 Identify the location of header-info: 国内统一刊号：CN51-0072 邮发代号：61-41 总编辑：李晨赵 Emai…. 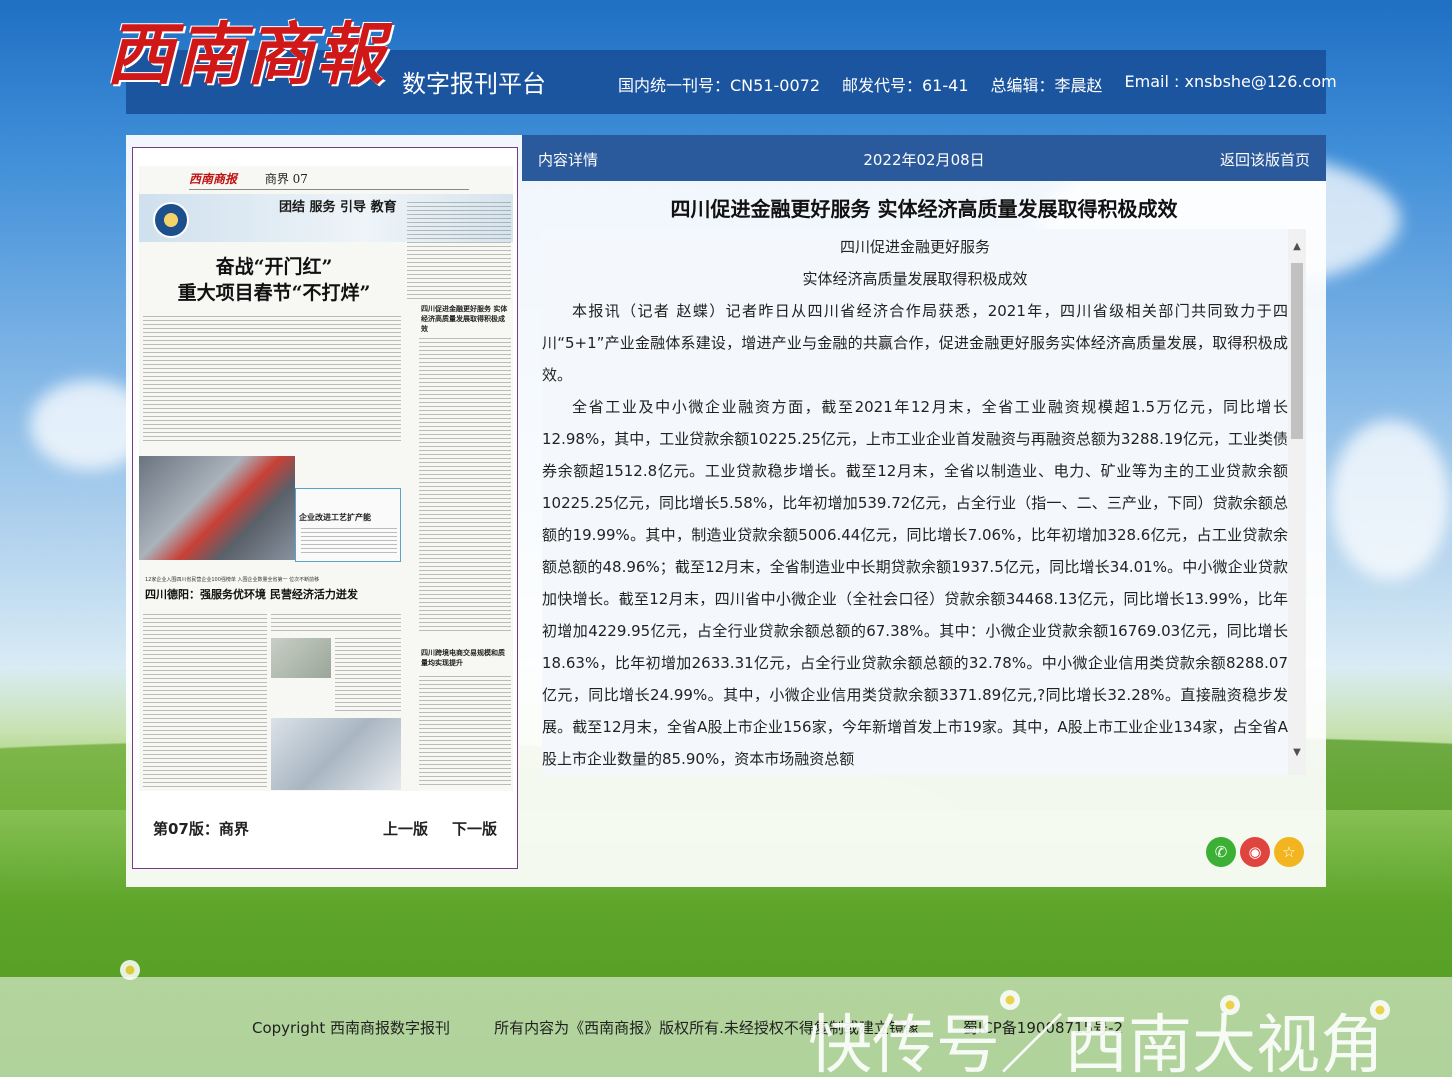
(977, 84).